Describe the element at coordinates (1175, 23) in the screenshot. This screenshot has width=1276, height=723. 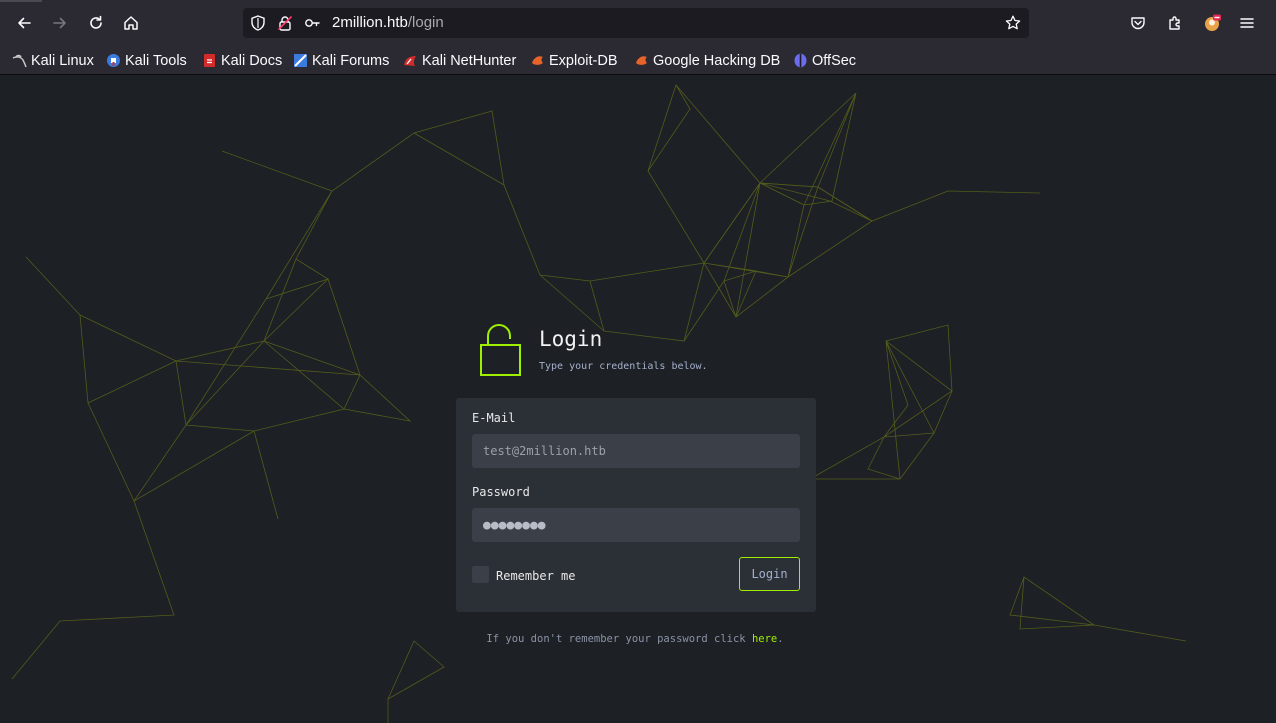
I see `extensions-icon` at that location.